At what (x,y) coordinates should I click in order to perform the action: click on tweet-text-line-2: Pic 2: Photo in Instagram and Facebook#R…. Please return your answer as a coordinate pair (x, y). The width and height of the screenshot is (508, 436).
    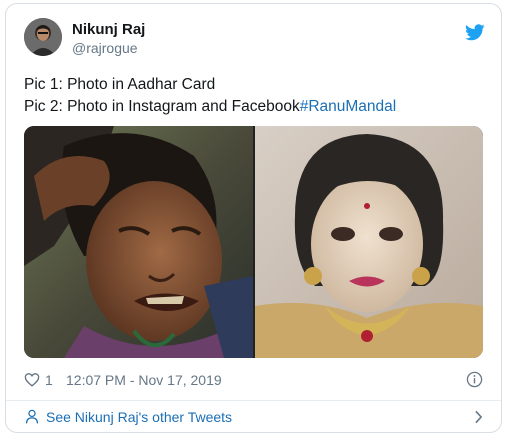
    Looking at the image, I should click on (254, 107).